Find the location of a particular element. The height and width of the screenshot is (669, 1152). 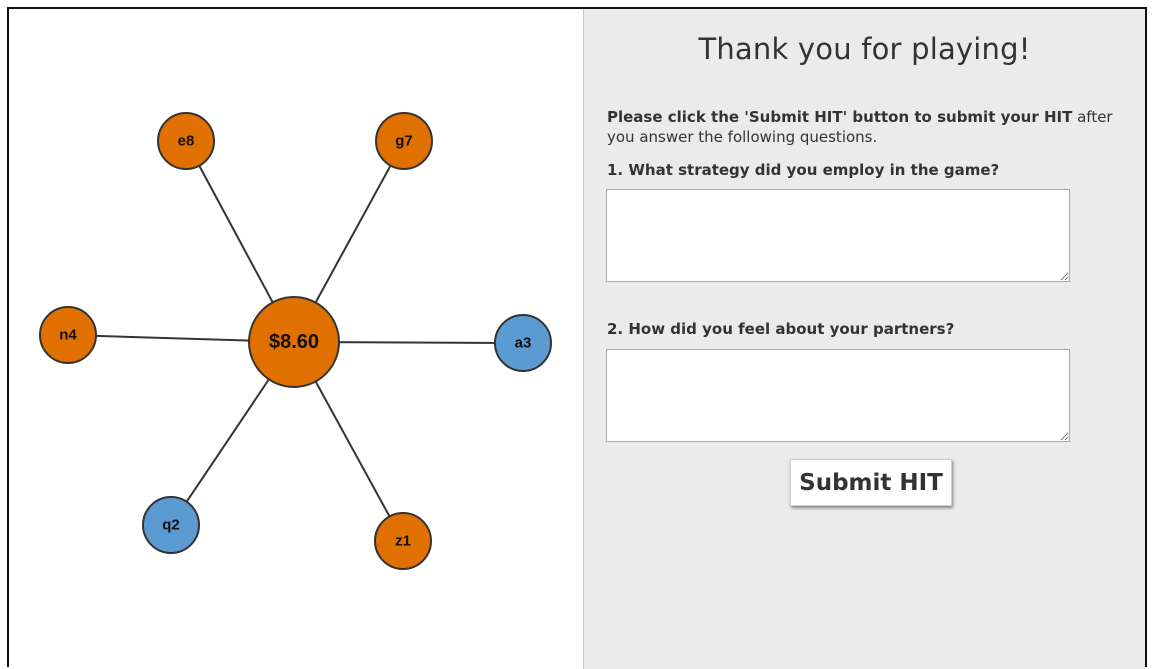

partner-node-n4: n4 is located at coordinates (68, 335).